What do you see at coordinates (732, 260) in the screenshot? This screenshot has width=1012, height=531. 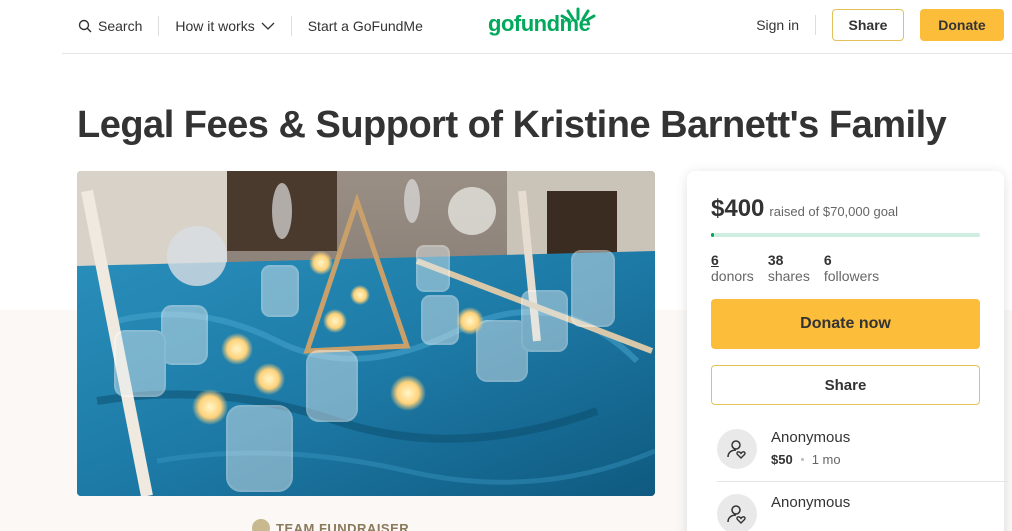 I see `donors-count: 6` at bounding box center [732, 260].